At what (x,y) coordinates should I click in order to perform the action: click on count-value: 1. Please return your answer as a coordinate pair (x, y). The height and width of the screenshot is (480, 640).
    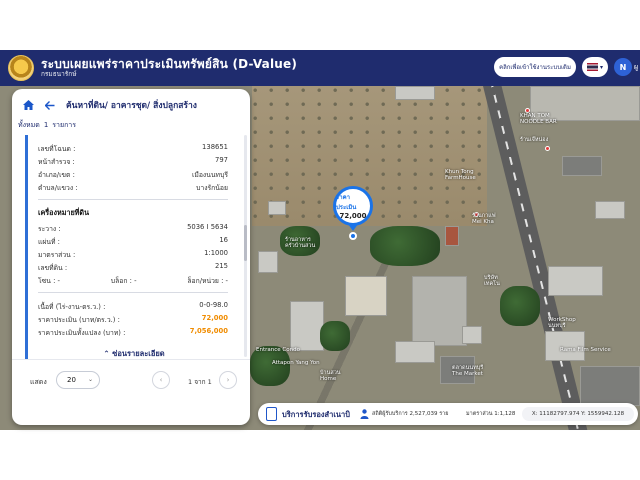
    Looking at the image, I should click on (46, 125).